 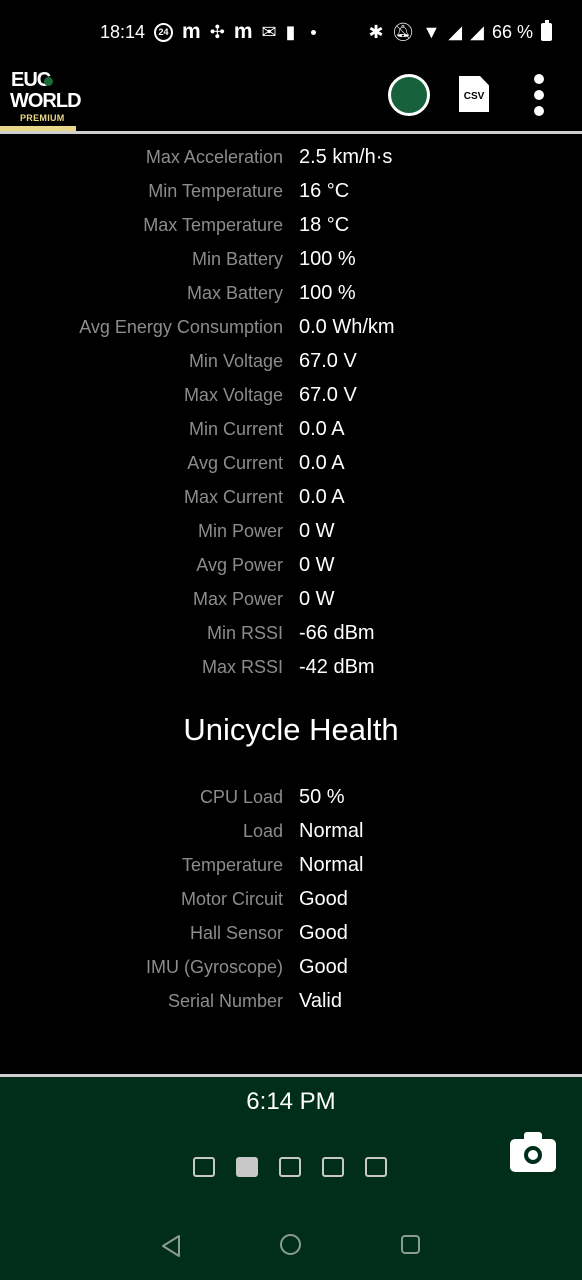 What do you see at coordinates (48, 81) in the screenshot?
I see `logo-dot` at bounding box center [48, 81].